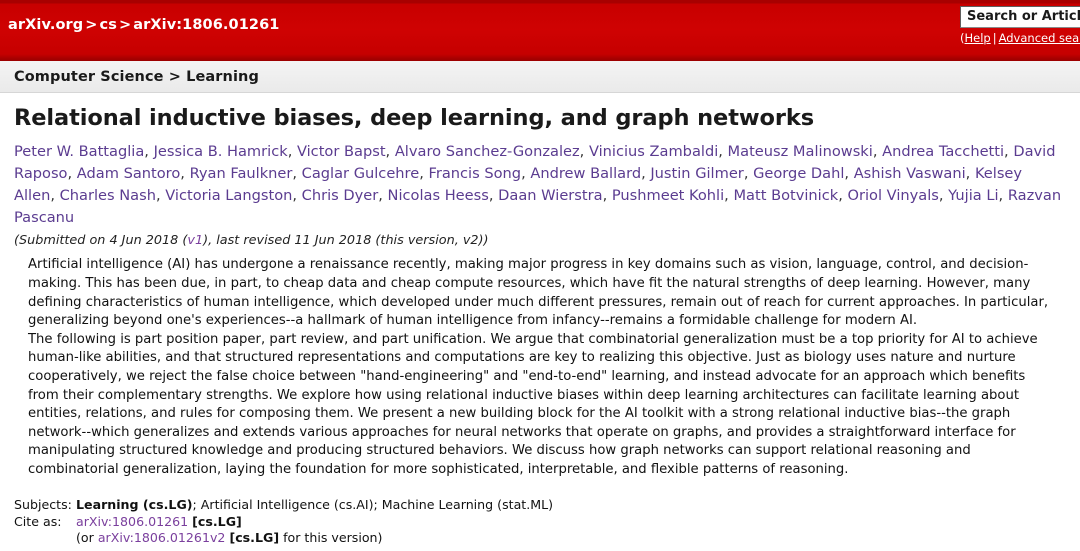  What do you see at coordinates (943, 151) in the screenshot?
I see `author-link: Andrea Tacchetti` at bounding box center [943, 151].